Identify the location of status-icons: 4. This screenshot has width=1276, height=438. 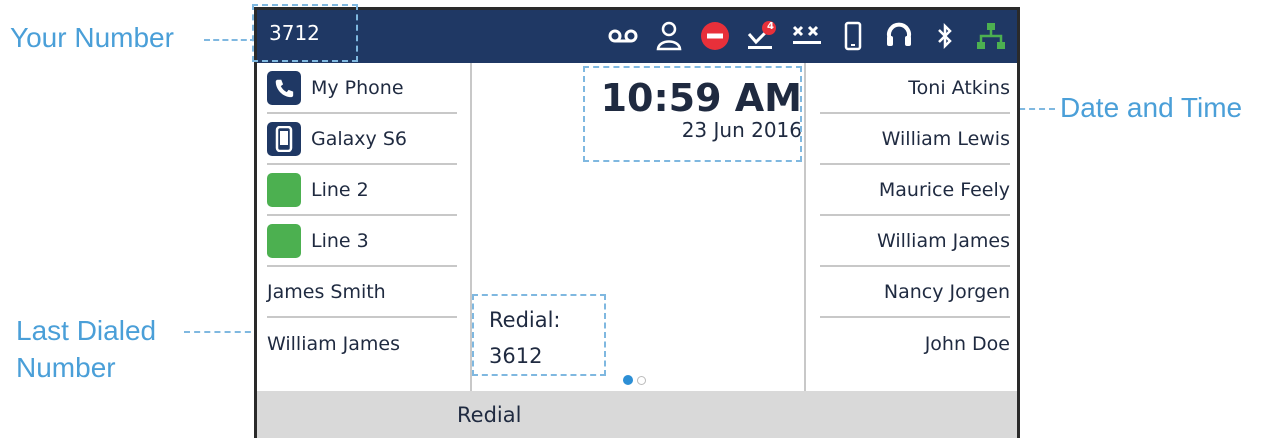
(807, 36).